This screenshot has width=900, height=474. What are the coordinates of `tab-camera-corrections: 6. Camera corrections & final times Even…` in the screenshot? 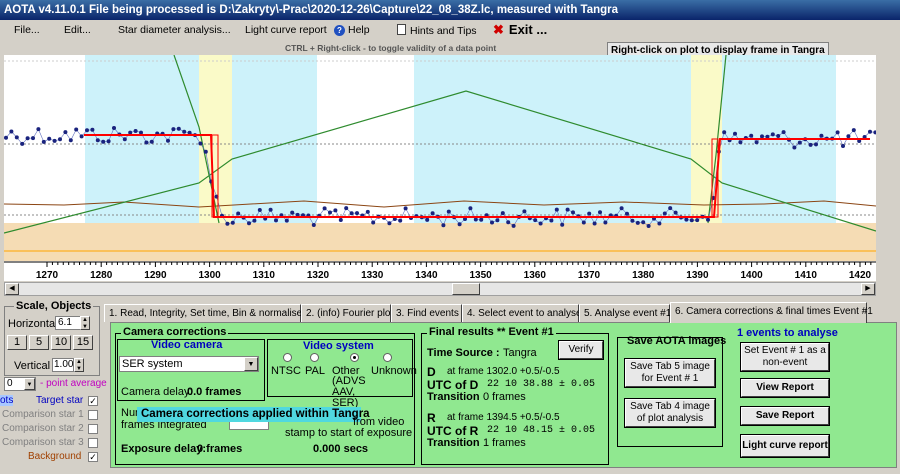 It's located at (771, 312).